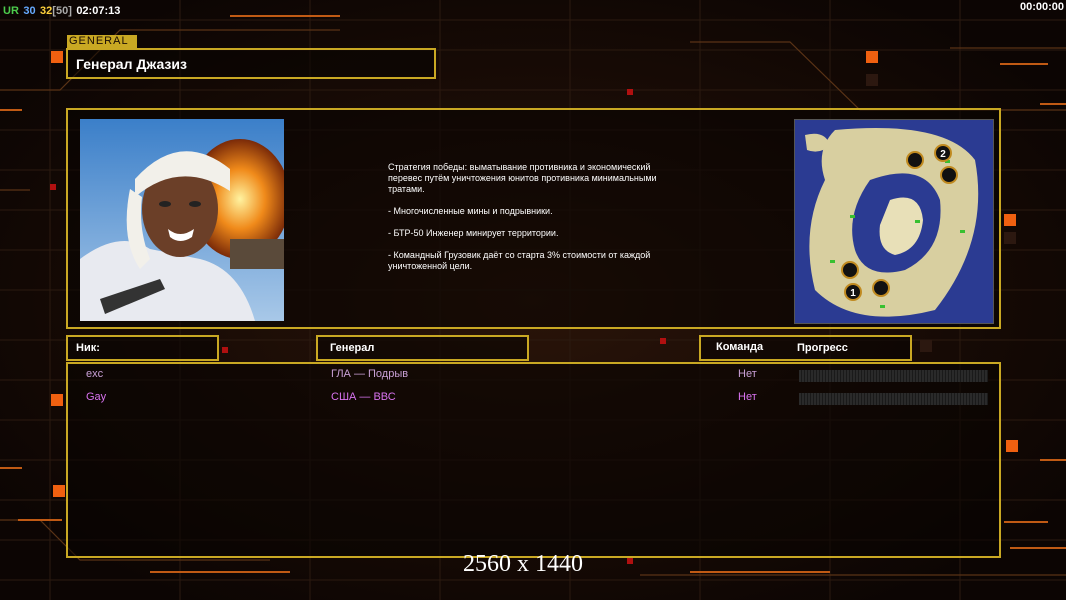 Image resolution: width=1066 pixels, height=600 pixels. I want to click on map-start-2: 2, so click(943, 154).